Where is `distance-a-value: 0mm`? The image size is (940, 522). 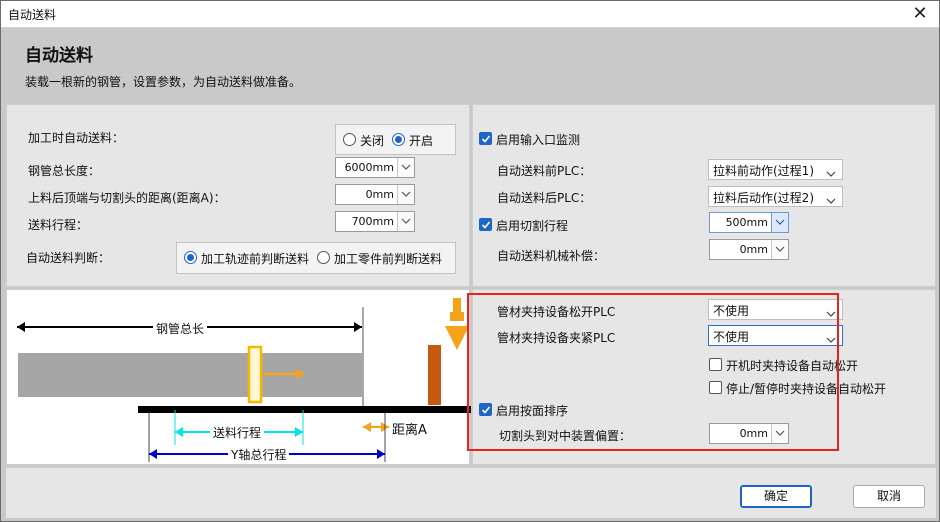
distance-a-value: 0mm is located at coordinates (379, 194).